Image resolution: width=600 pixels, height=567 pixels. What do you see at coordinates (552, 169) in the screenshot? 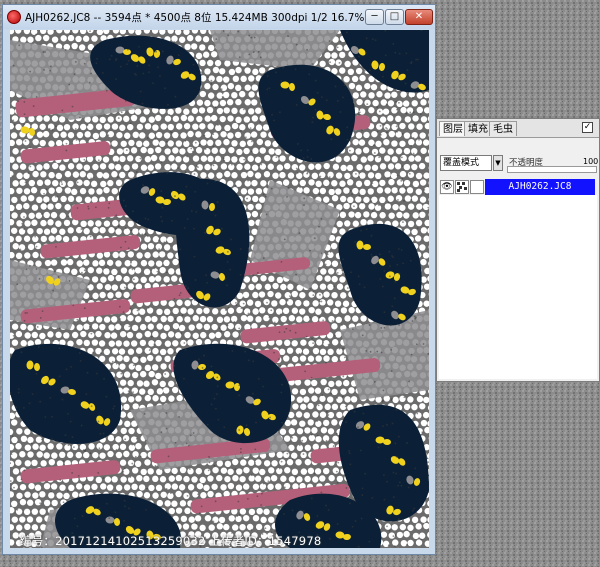
I see `opacity-slider` at bounding box center [552, 169].